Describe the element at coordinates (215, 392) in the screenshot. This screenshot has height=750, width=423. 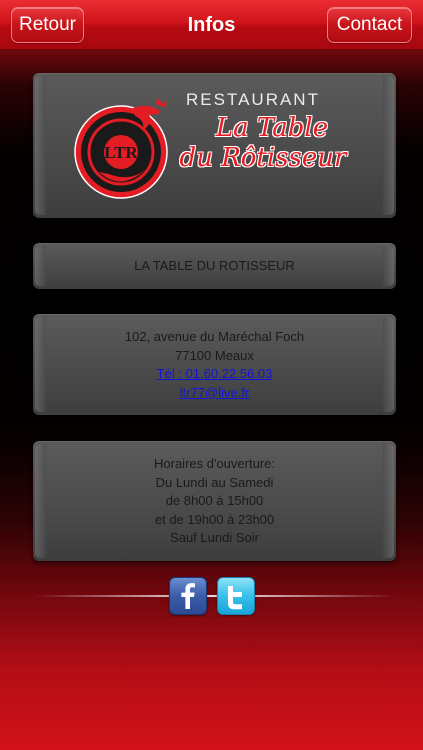
I see `email-link: ltr77@live.fr` at that location.